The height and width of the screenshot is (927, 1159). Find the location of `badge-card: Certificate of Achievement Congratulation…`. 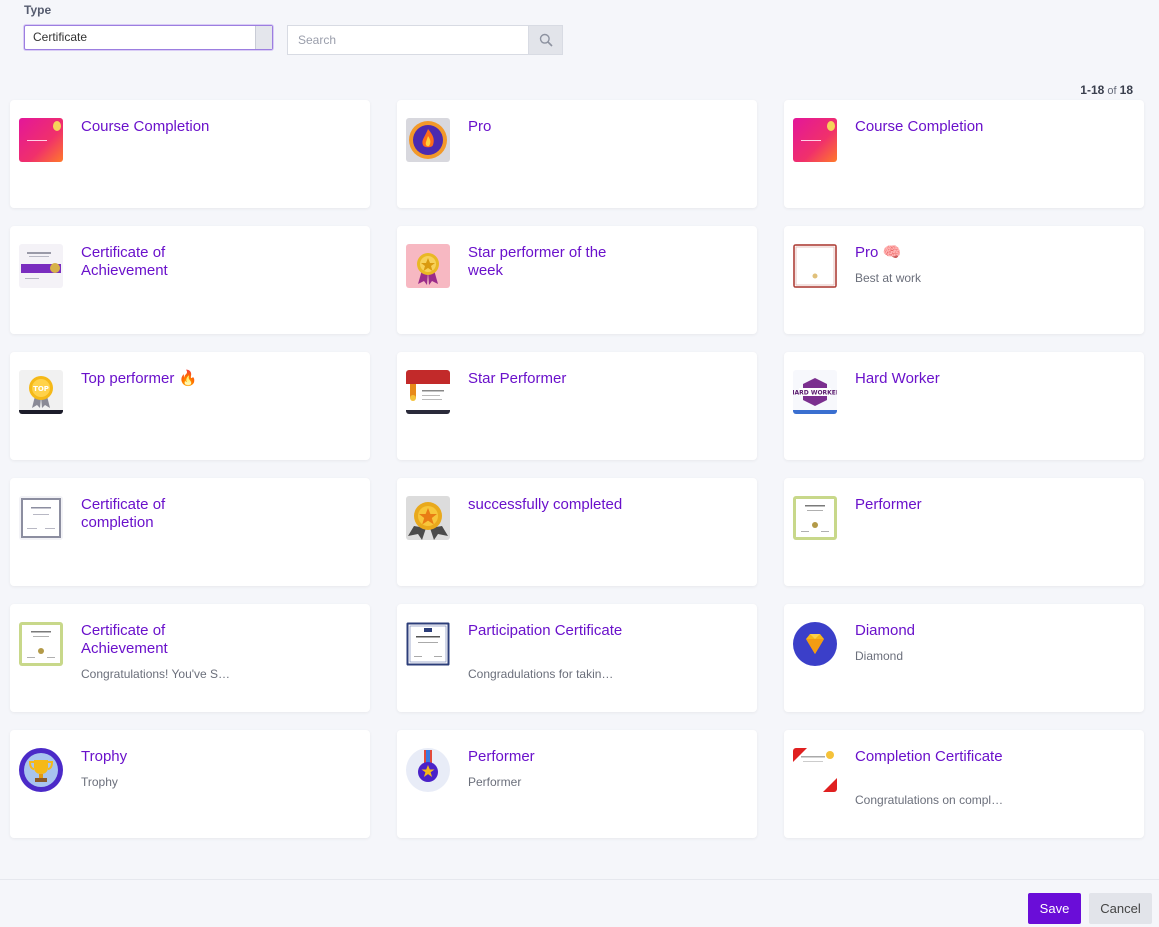

badge-card: Certificate of Achievement Congratulation… is located at coordinates (190, 658).